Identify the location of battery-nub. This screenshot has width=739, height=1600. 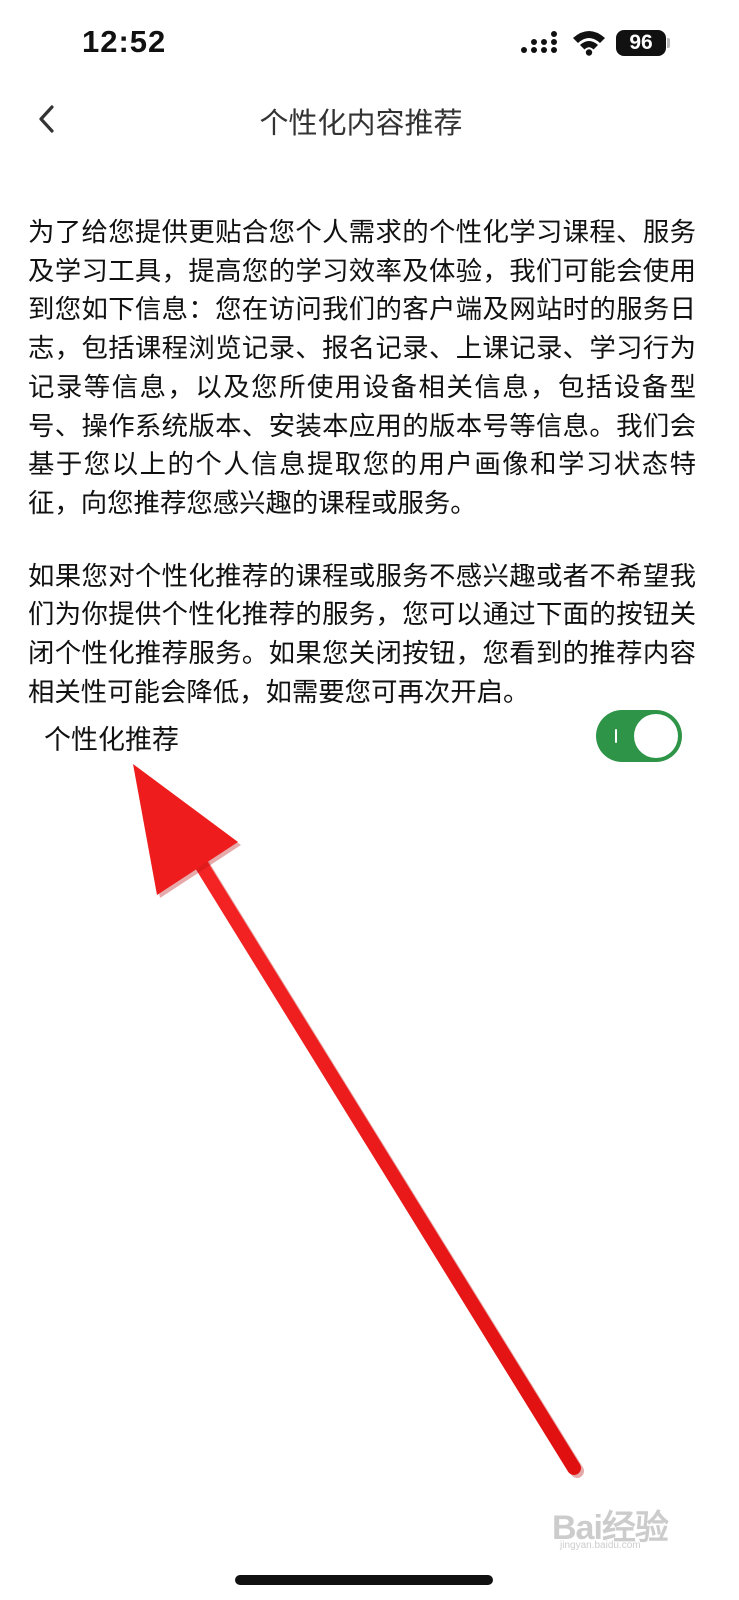
(668, 43).